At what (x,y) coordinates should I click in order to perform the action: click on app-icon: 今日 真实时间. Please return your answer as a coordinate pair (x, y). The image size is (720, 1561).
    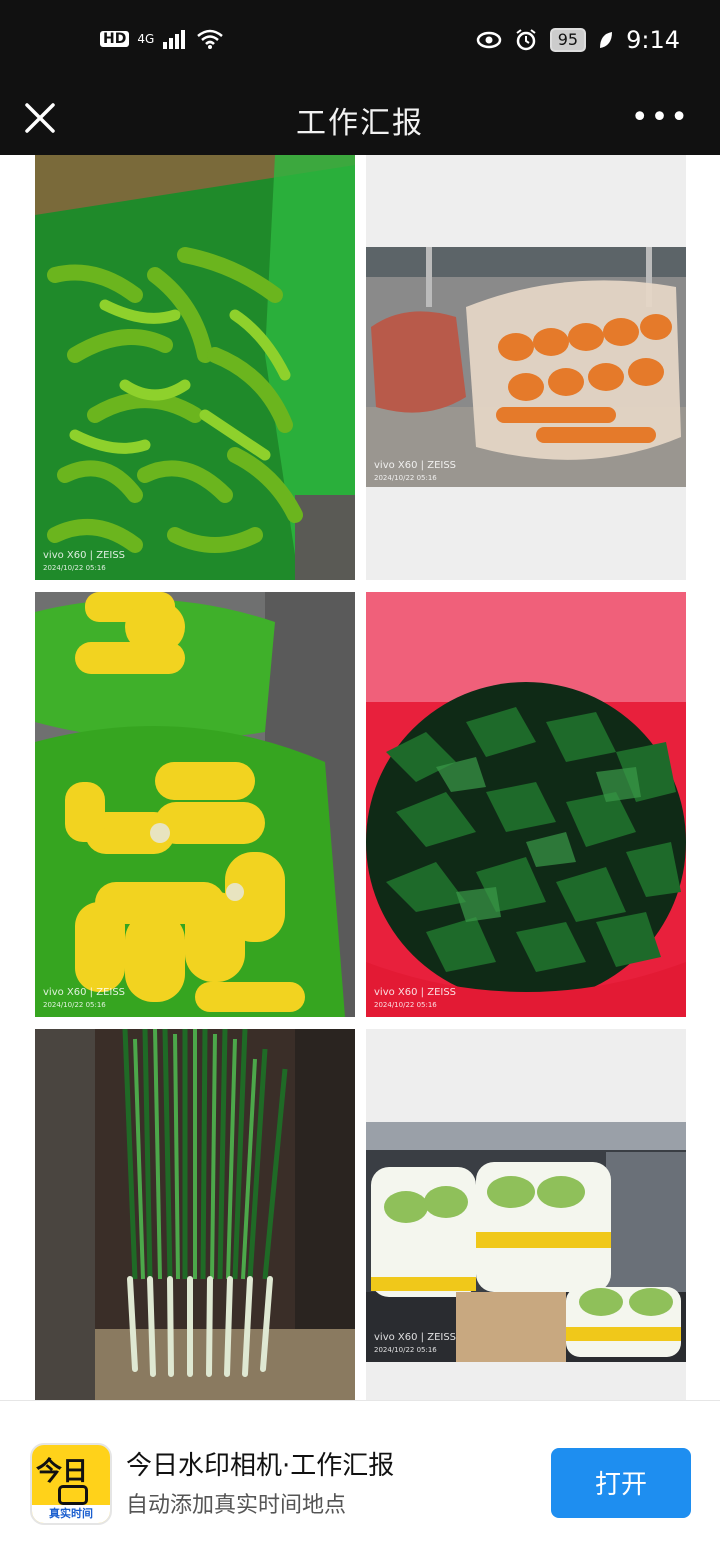
    Looking at the image, I should click on (71, 1484).